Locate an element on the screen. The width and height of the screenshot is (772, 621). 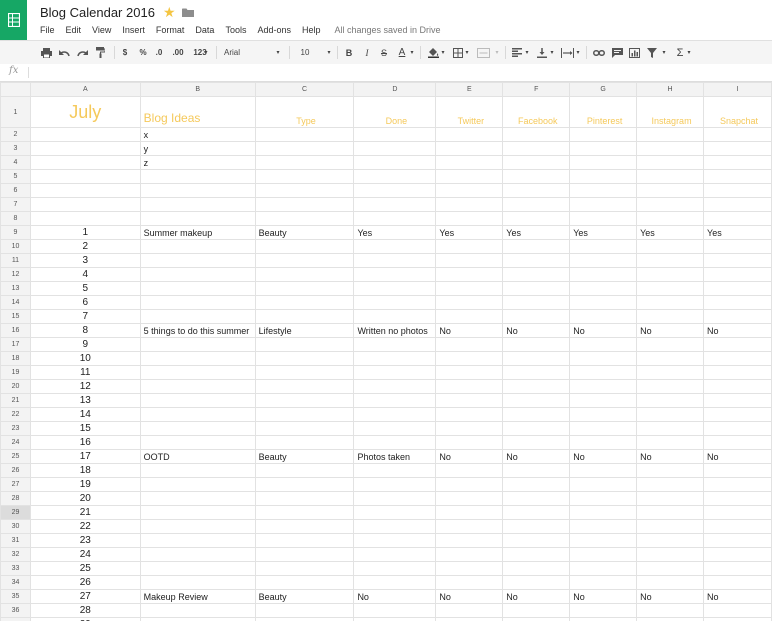
row-header: 11 is located at coordinates (15, 260).